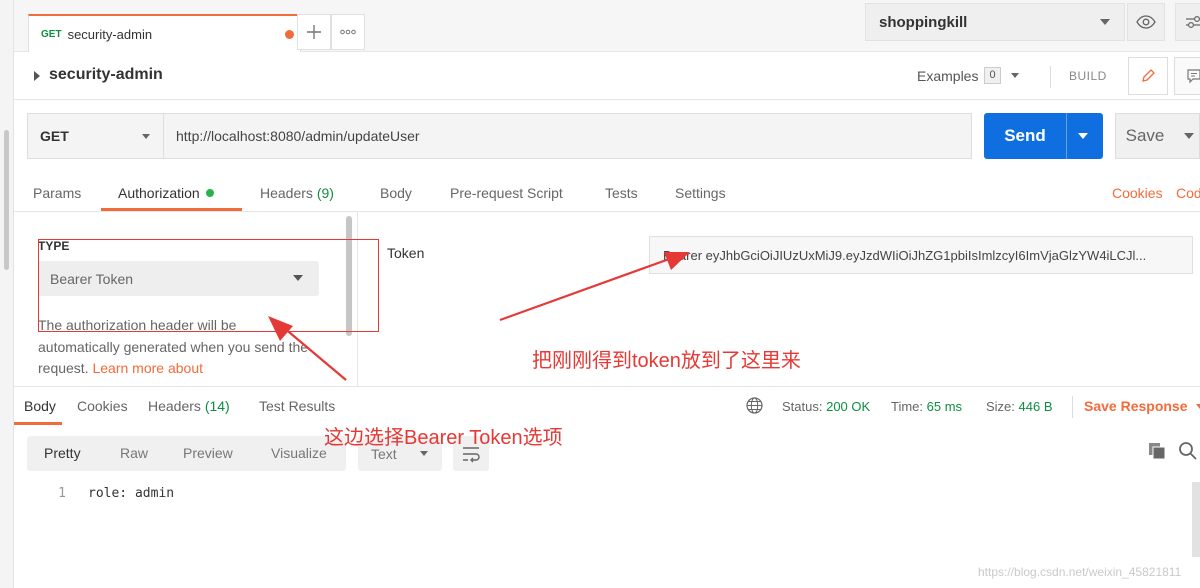  I want to click on arrow-to-type, so click(307, 348).